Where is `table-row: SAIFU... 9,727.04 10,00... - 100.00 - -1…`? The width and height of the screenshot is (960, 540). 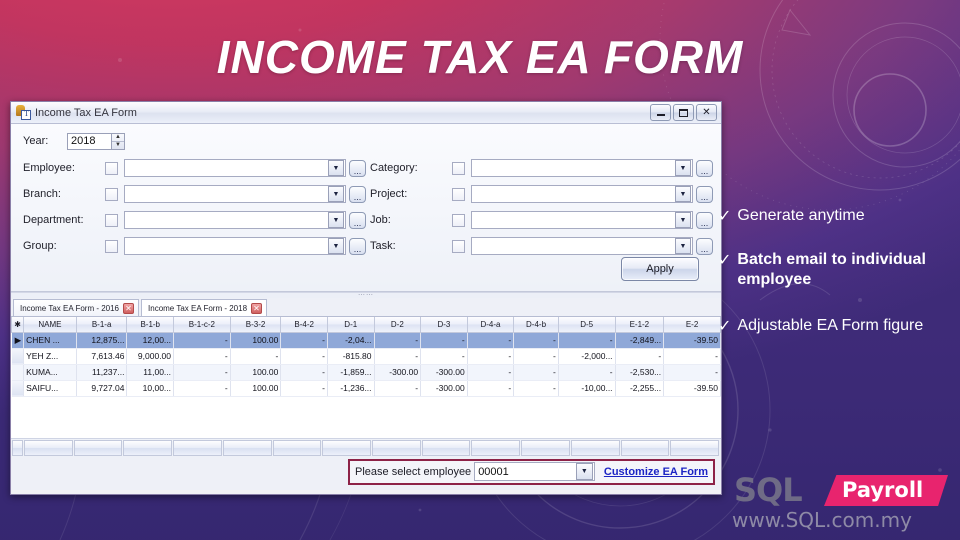
table-row: SAIFU... 9,727.04 10,00... - 100.00 - -1… is located at coordinates (366, 388).